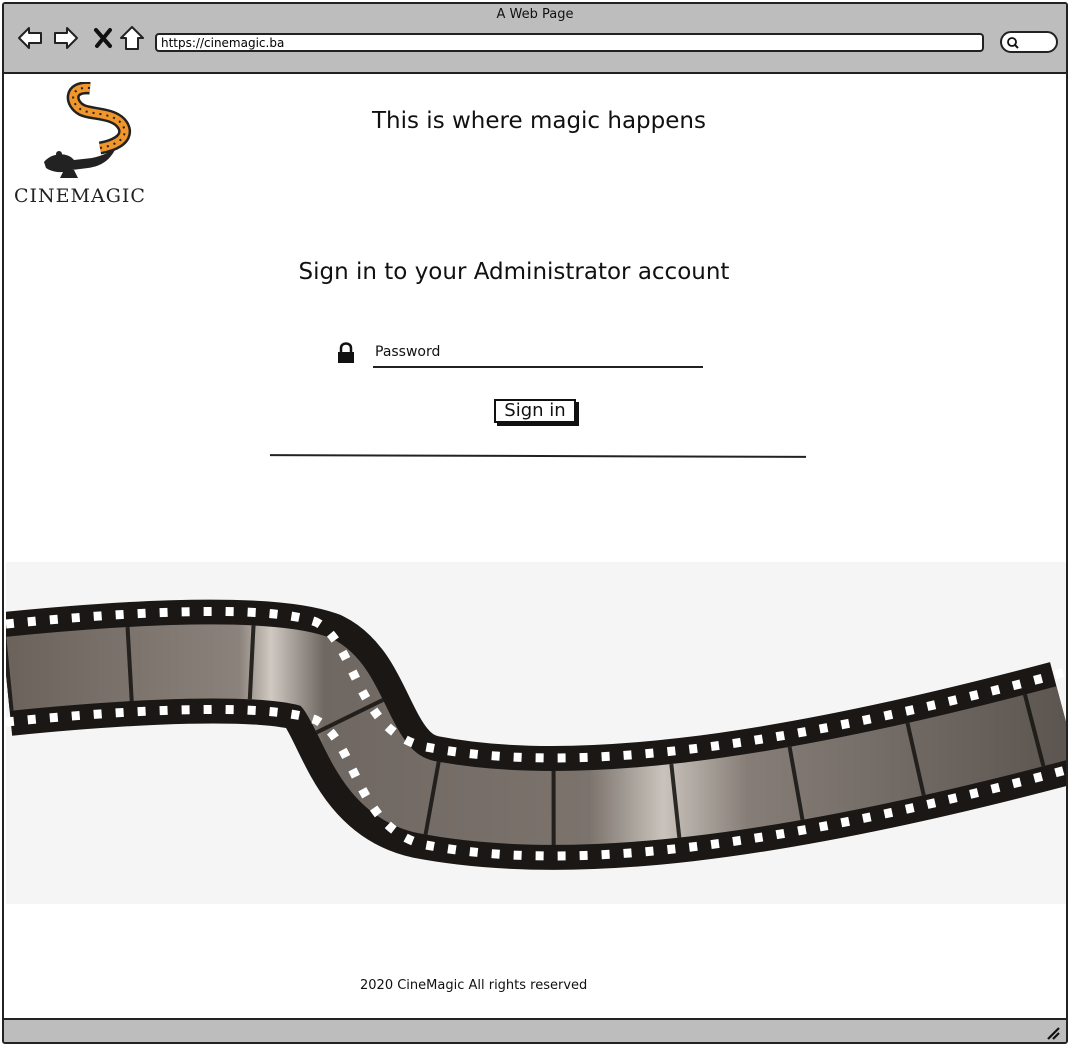  I want to click on page-tagline: This is where magic happens, so click(539, 121).